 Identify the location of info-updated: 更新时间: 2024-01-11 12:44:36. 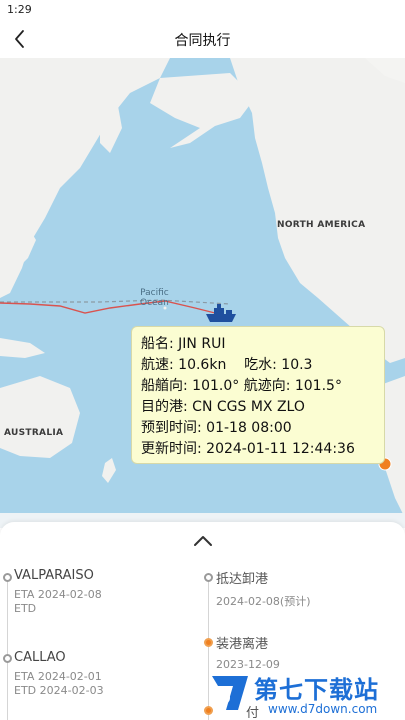
(248, 449).